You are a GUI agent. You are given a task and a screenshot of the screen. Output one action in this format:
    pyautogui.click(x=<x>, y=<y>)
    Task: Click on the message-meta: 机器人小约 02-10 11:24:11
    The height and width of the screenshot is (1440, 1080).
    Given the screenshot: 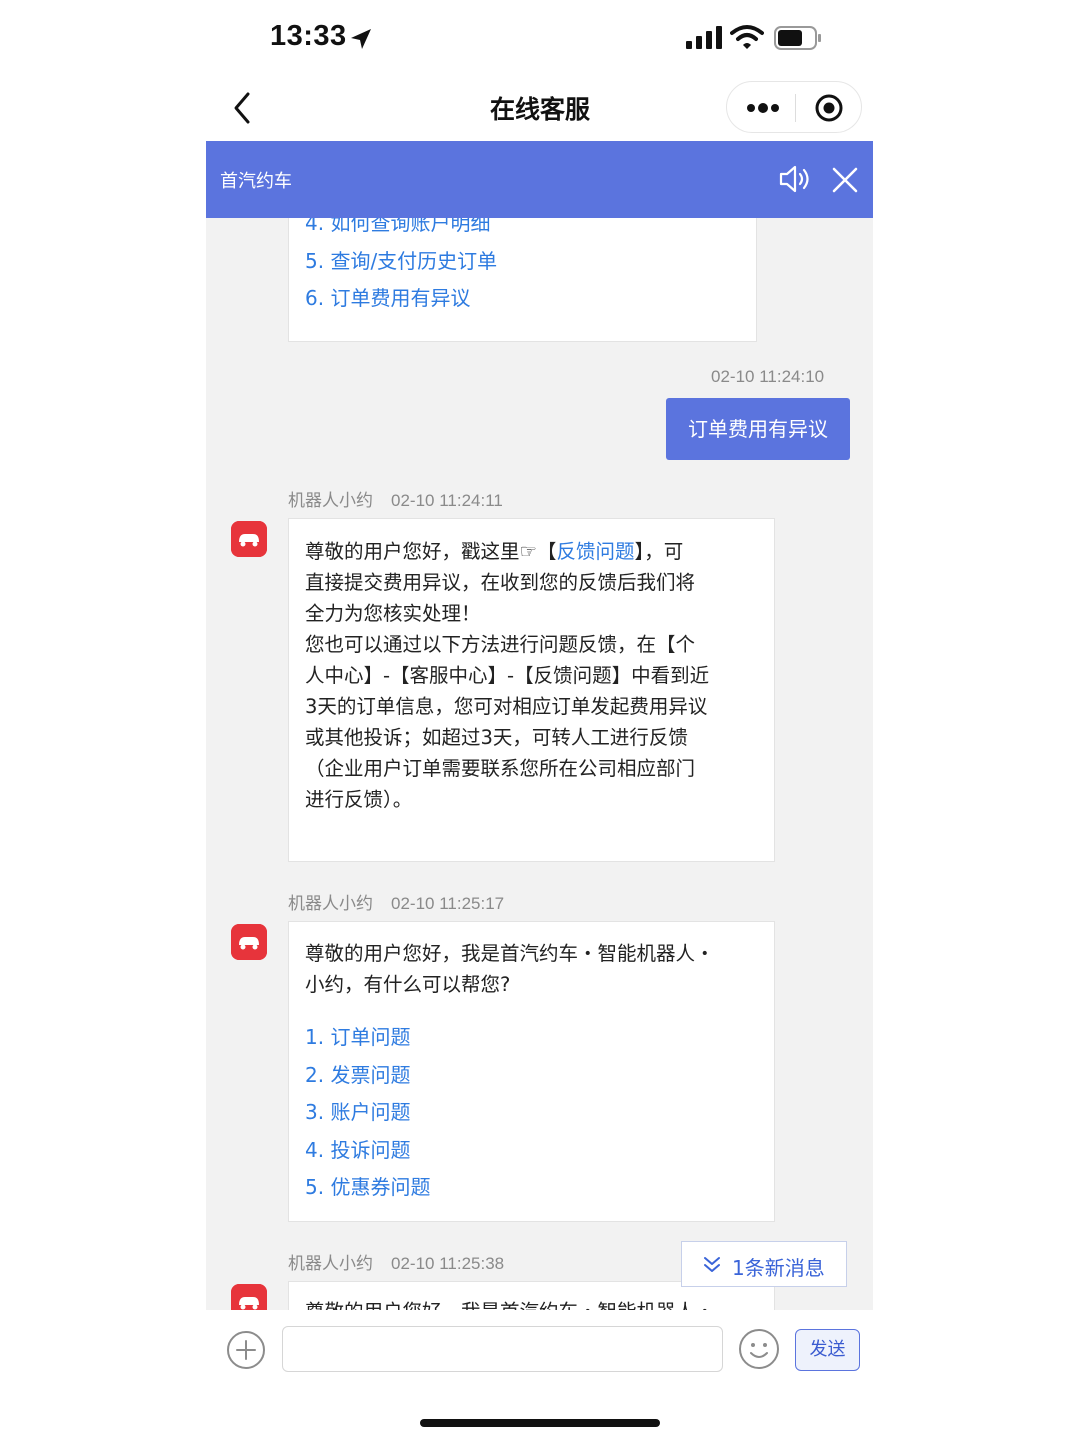 What is the action you would take?
    pyautogui.click(x=395, y=498)
    